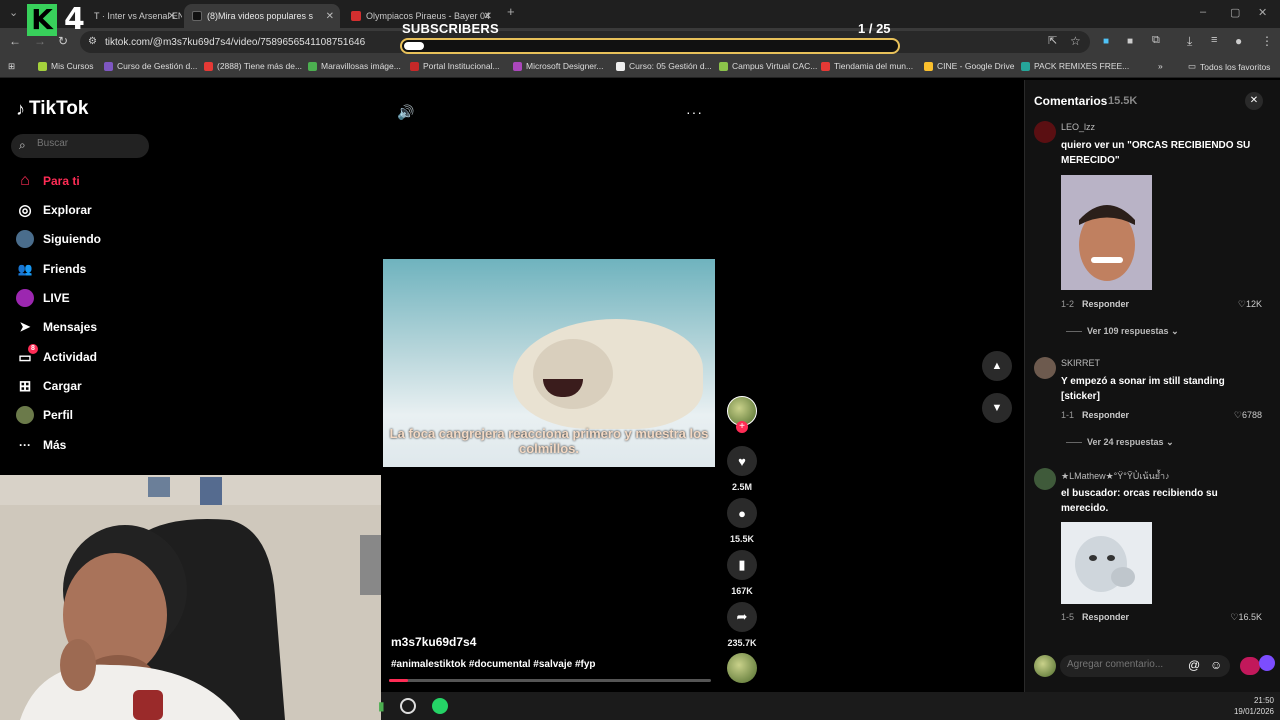 The height and width of the screenshot is (720, 1280). I want to click on view-replies-link: Ver 109 respuestas ⌄, so click(1122, 331).